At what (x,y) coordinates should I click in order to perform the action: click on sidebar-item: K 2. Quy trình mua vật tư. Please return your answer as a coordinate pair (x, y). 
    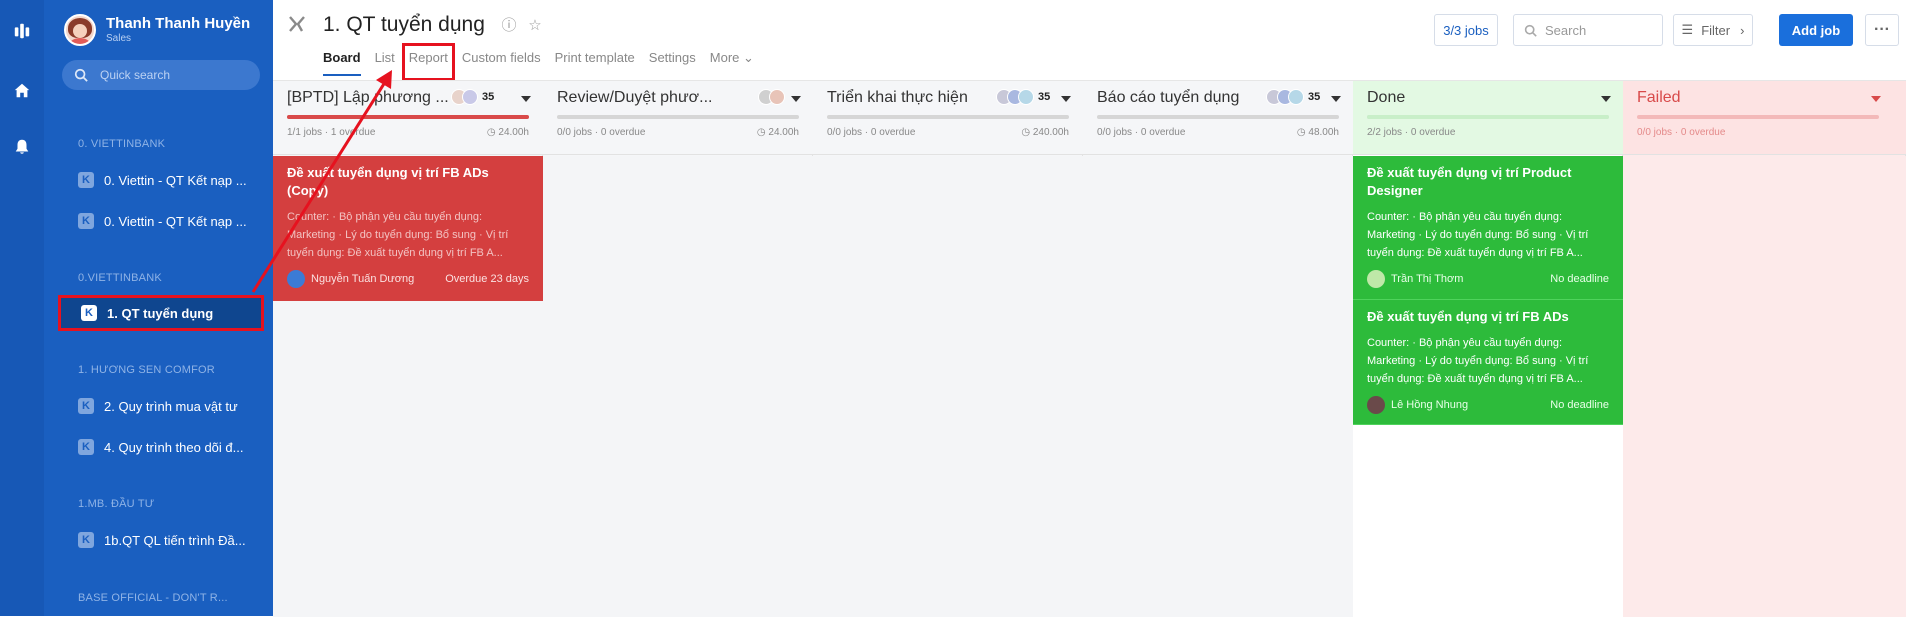
    Looking at the image, I should click on (161, 406).